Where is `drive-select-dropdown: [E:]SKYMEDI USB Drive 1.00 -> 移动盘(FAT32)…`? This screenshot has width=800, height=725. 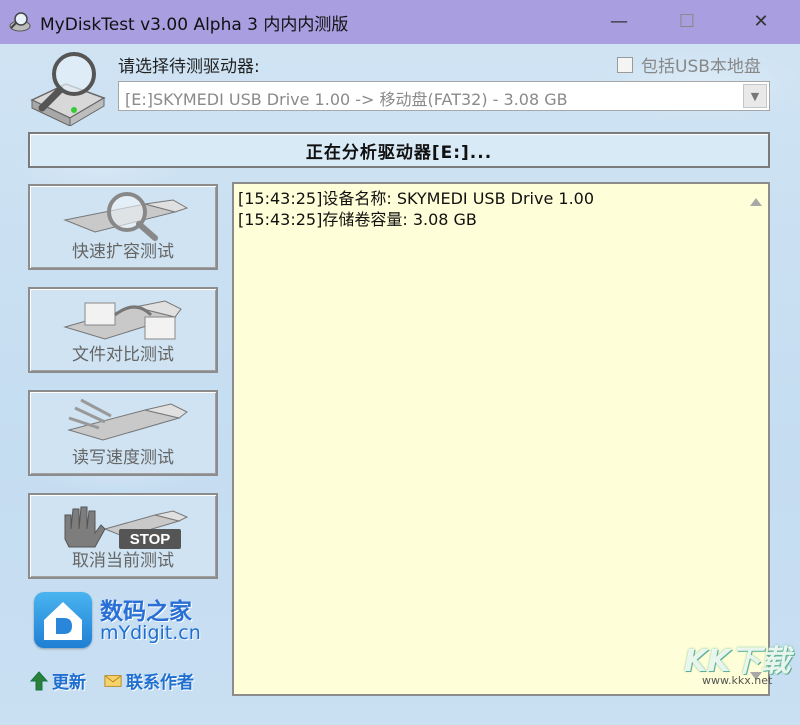
drive-select-dropdown: [E:]SKYMEDI USB Drive 1.00 -> 移动盘(FAT32)… is located at coordinates (444, 96).